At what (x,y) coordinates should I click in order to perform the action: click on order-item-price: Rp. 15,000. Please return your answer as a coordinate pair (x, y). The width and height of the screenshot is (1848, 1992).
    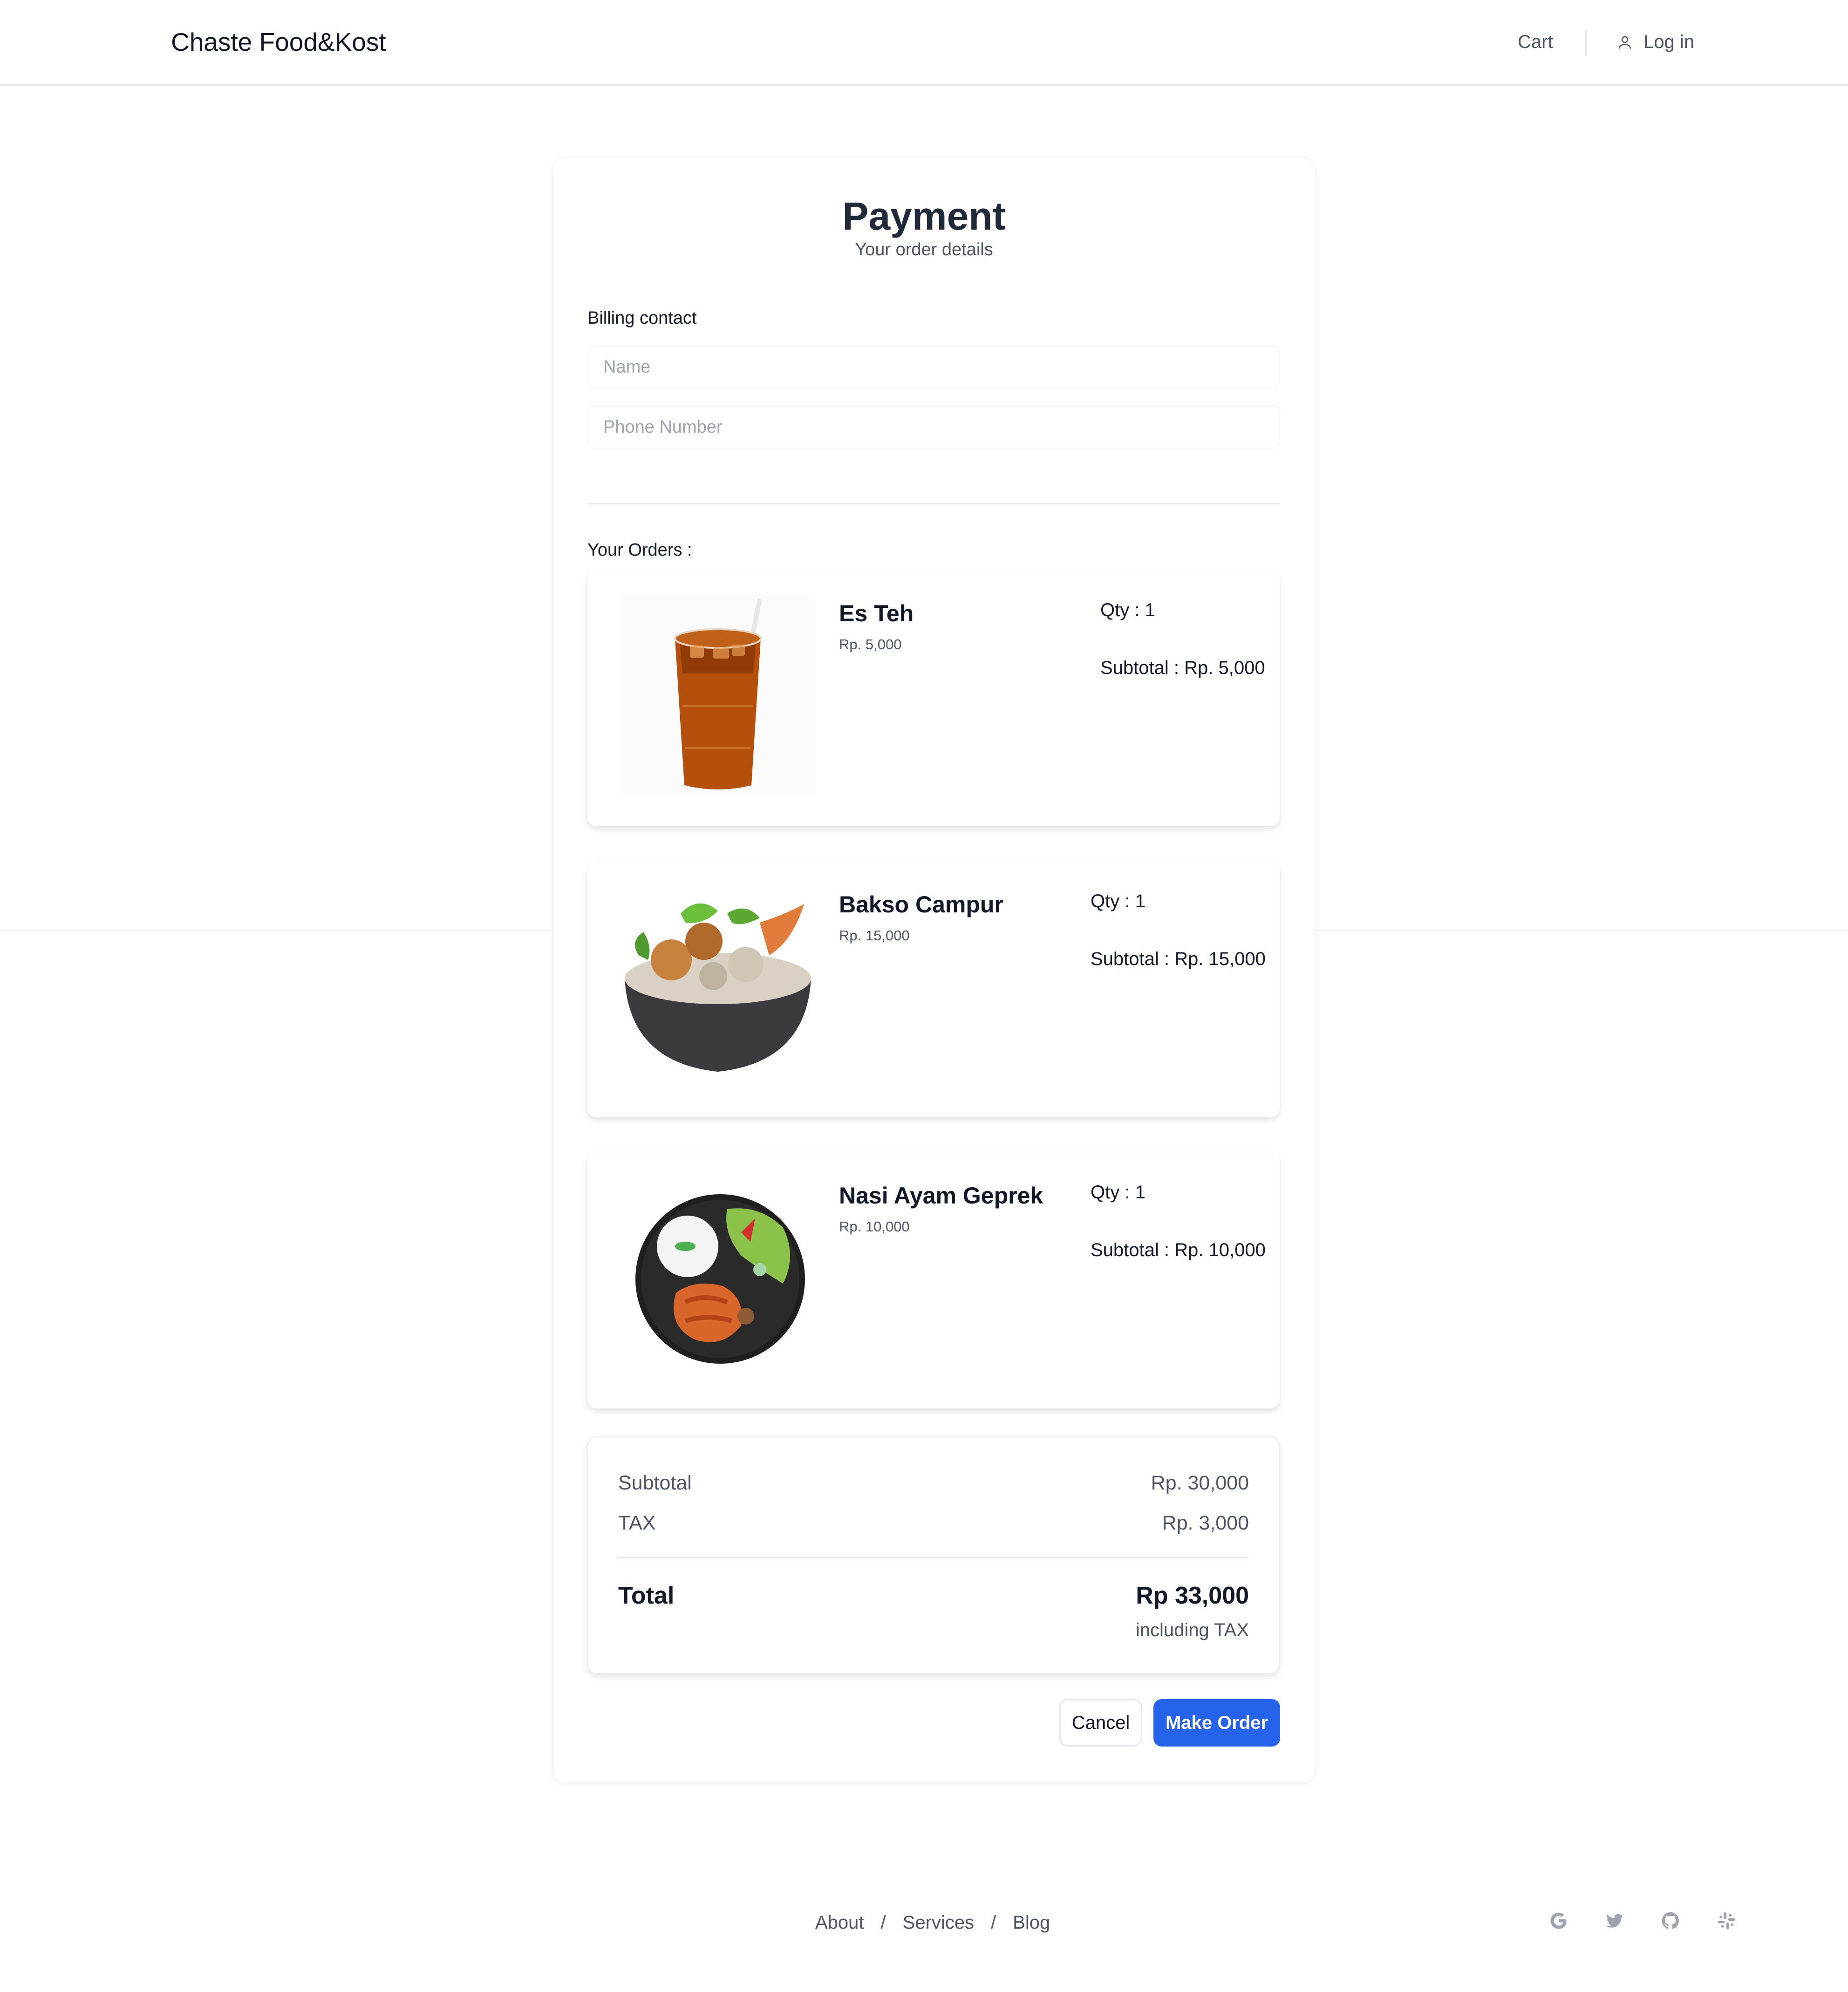
    Looking at the image, I should click on (875, 935).